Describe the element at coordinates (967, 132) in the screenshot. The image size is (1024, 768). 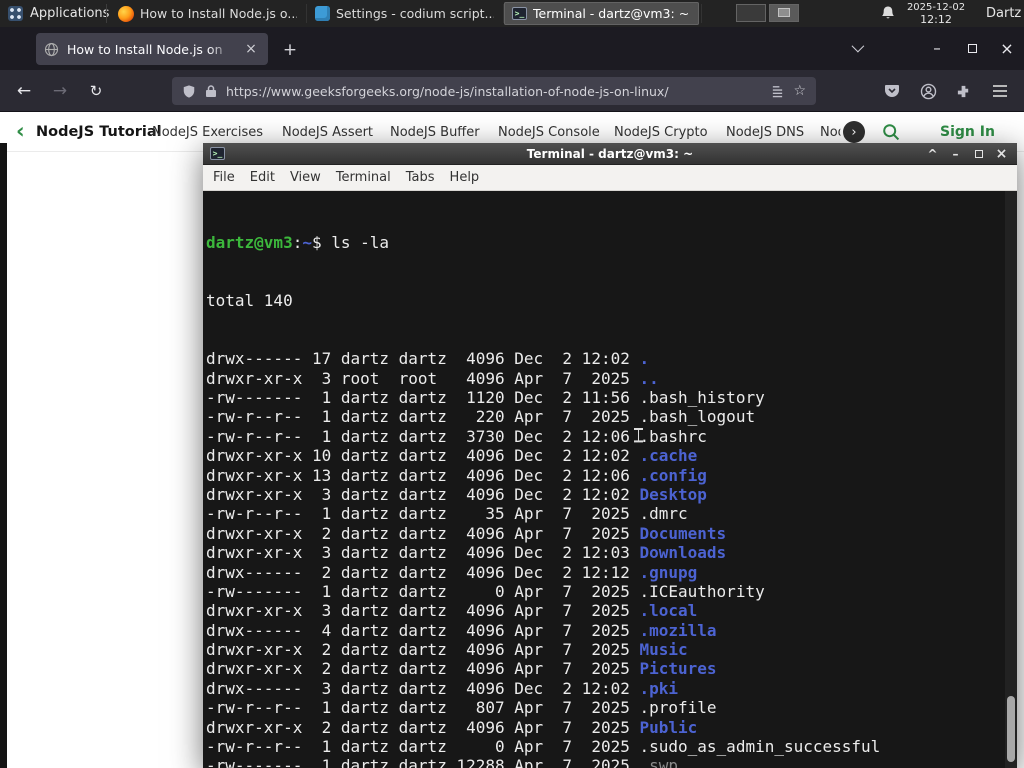
I see `sign-in-button: Sign In` at that location.